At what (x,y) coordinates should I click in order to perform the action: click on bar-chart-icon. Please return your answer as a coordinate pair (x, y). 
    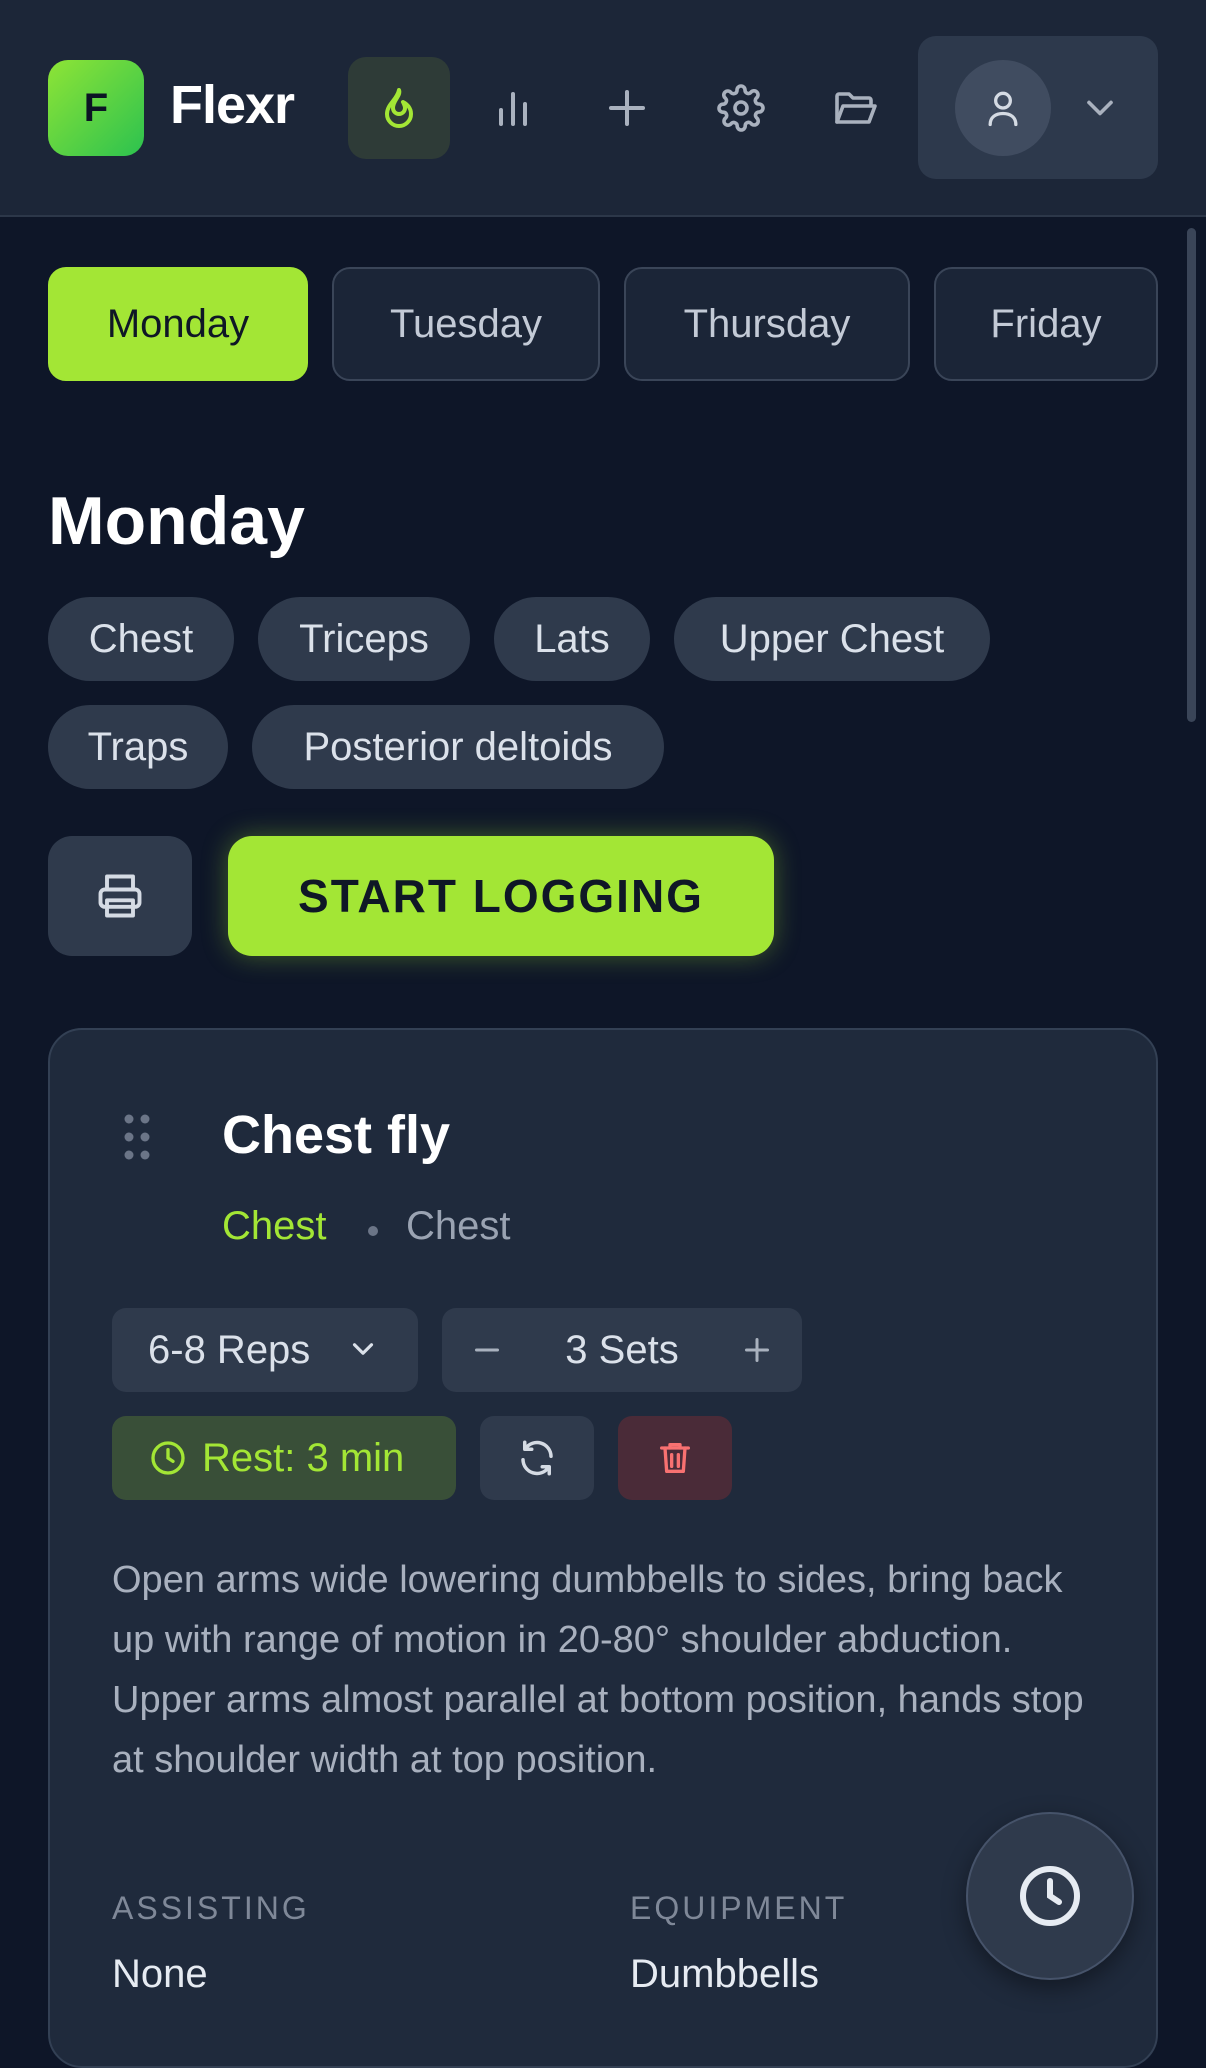
    Looking at the image, I should click on (513, 109).